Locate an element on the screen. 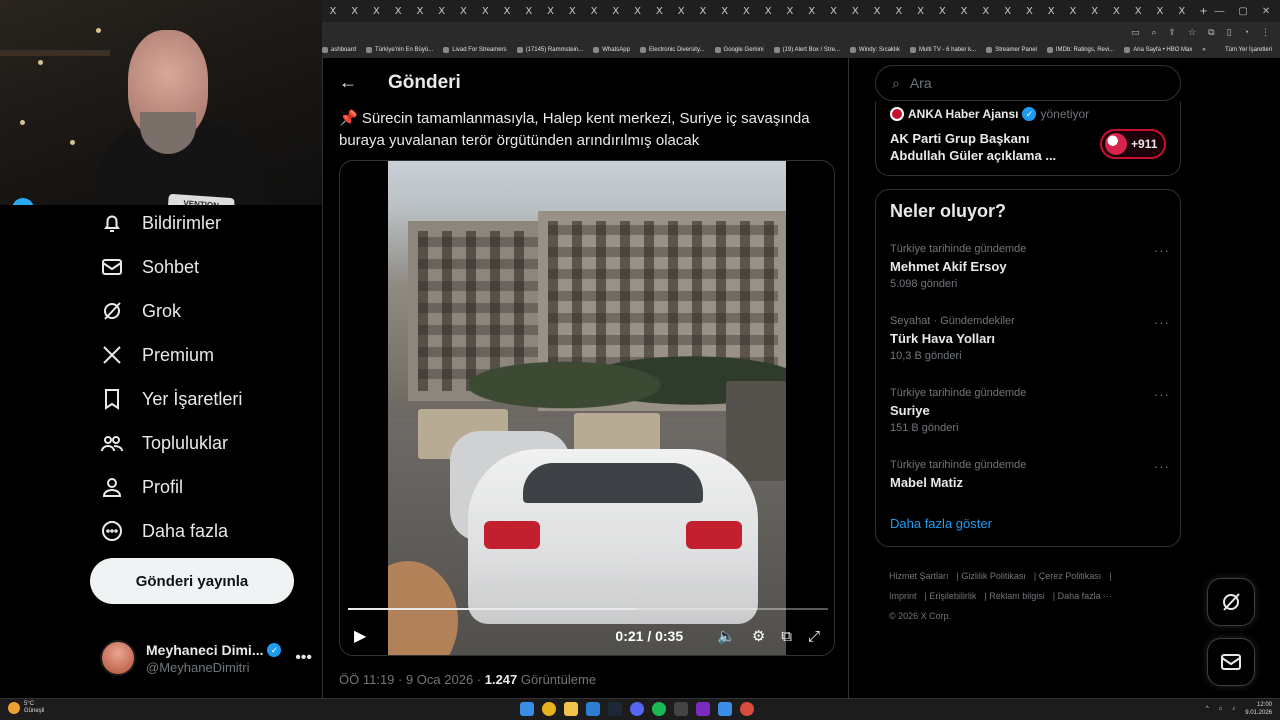  search-box: ⌕ Ara is located at coordinates (1028, 83).